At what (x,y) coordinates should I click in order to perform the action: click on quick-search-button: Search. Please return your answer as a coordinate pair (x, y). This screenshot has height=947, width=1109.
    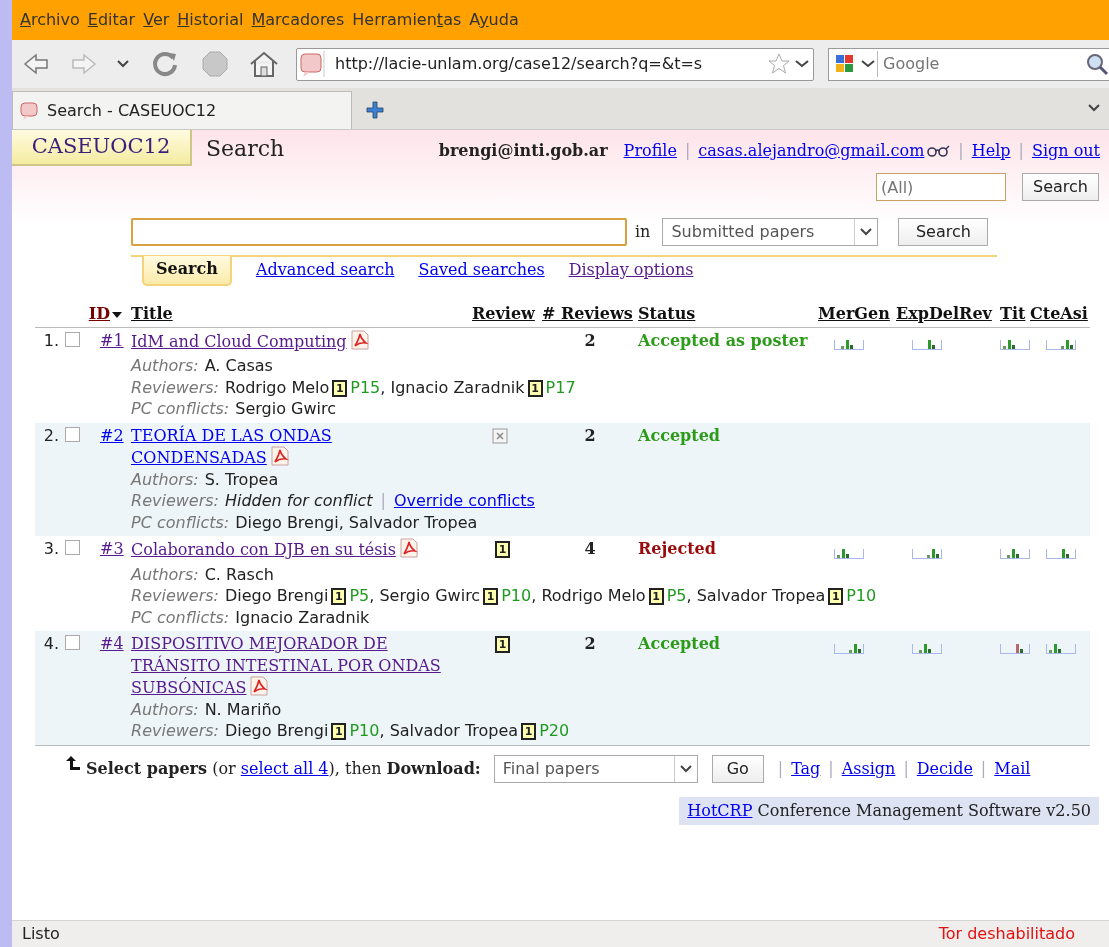
    Looking at the image, I should click on (1060, 187).